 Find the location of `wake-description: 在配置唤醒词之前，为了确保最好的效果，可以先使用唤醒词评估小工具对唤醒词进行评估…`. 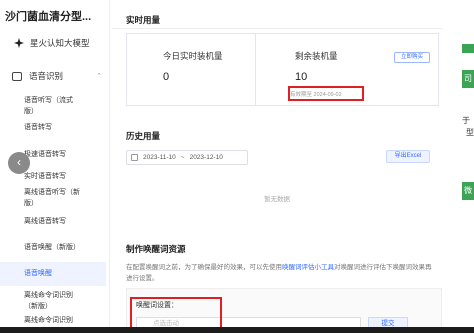

wake-description: 在配置唤醒词之前，为了确保最好的效果，可以先使用唤醒词评估小工具对唤醒词进行评估… is located at coordinates (279, 273).